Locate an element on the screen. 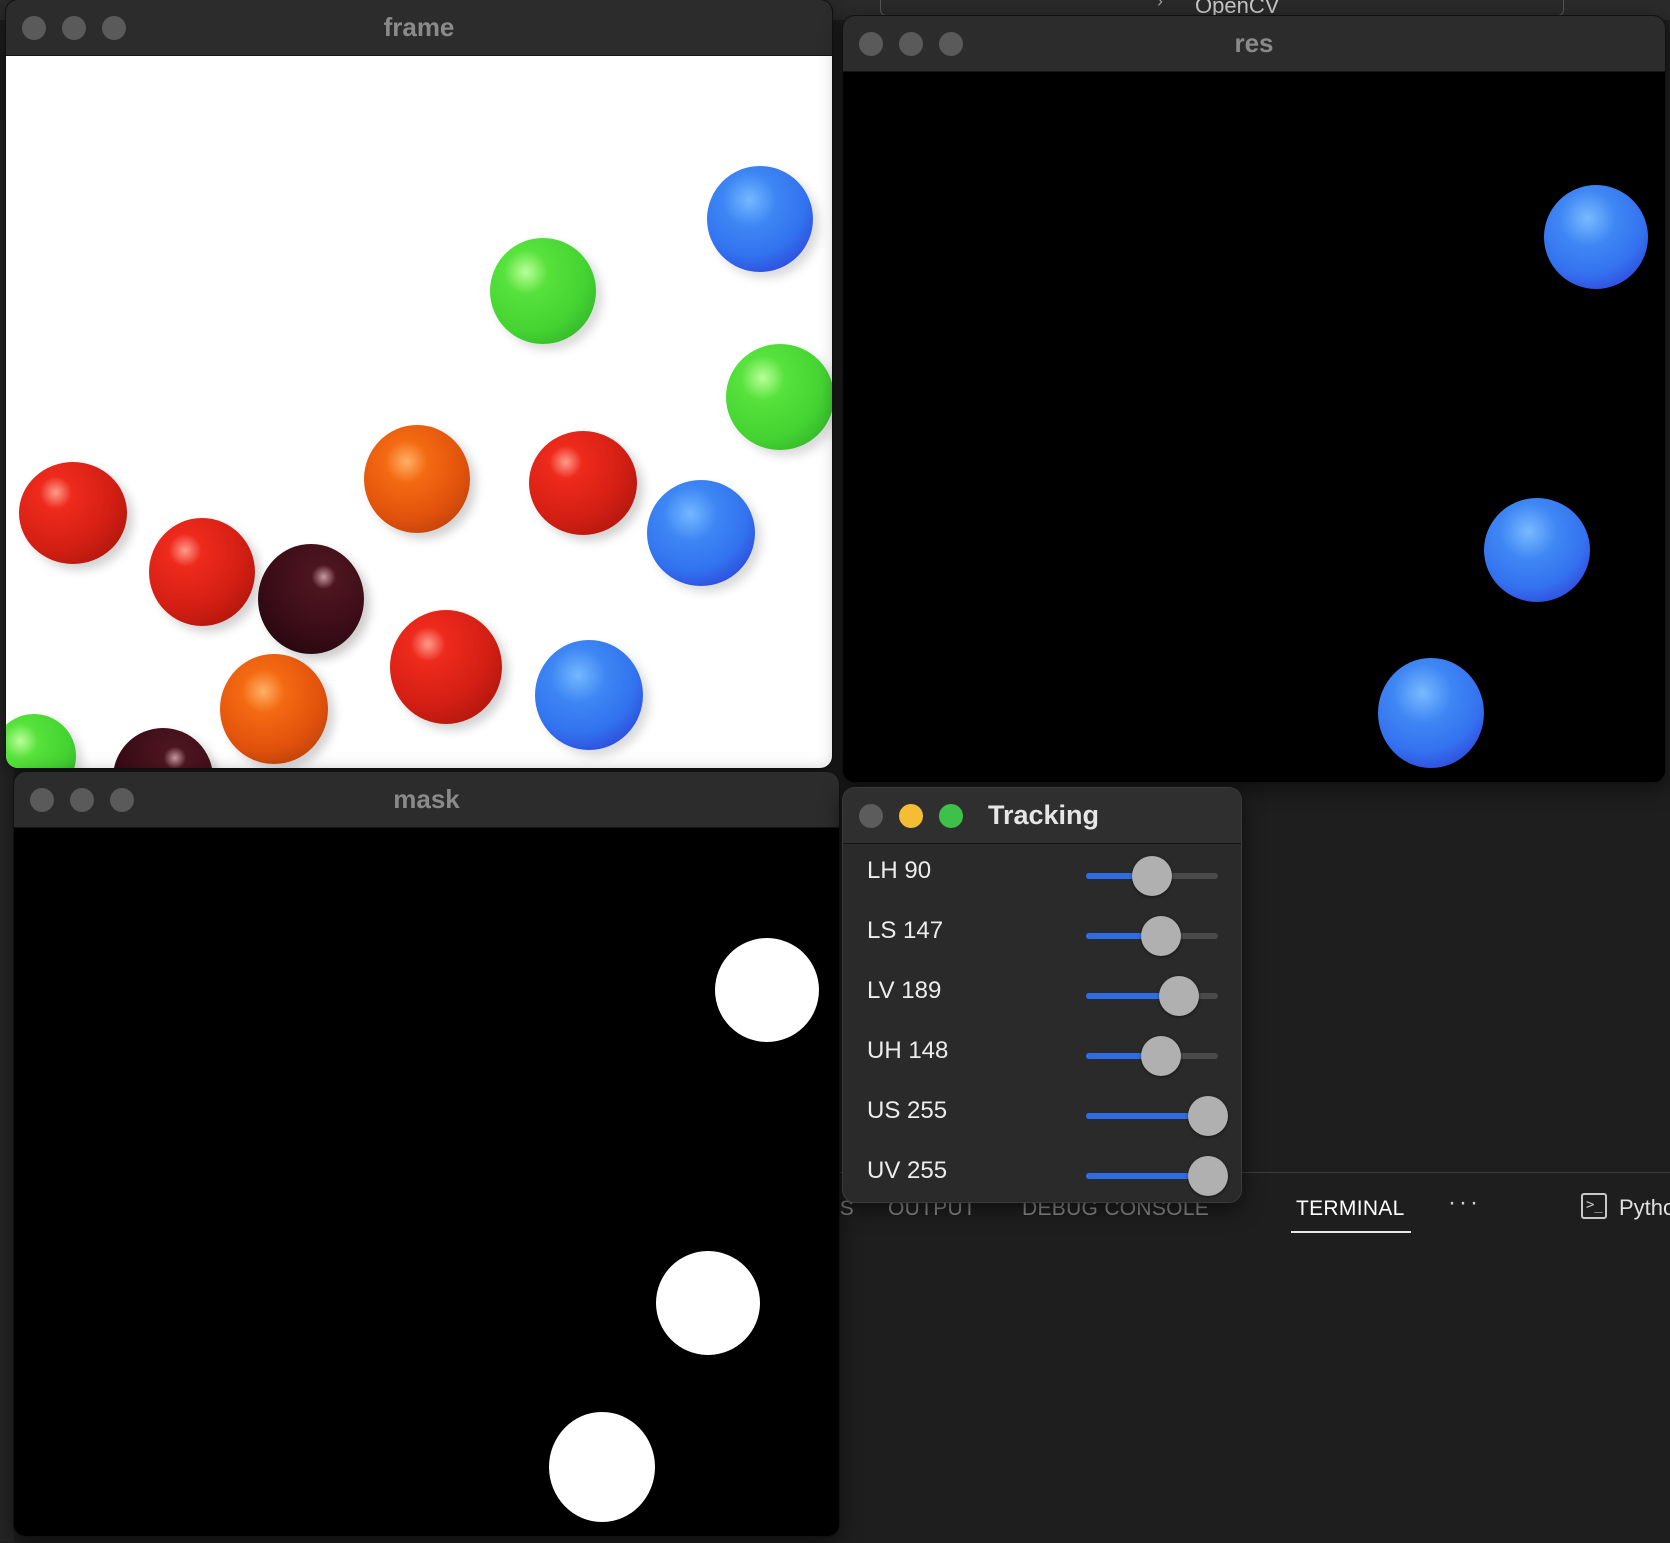 This screenshot has height=1543, width=1670. more-actions-button: ··· is located at coordinates (1464, 1203).